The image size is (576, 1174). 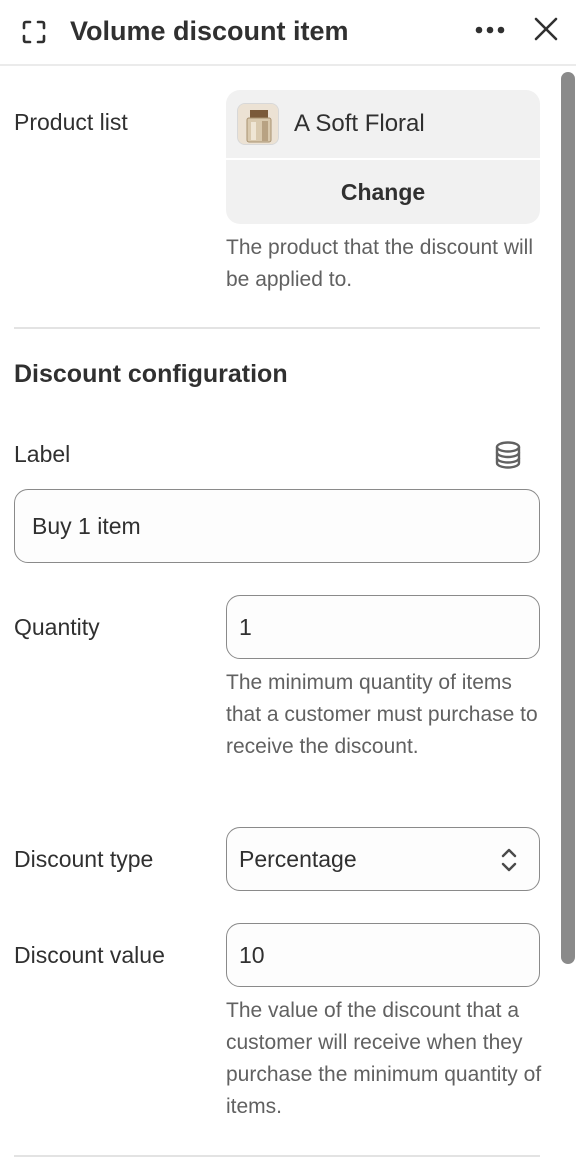 What do you see at coordinates (252, 954) in the screenshot?
I see `discount-value-input-value: 10` at bounding box center [252, 954].